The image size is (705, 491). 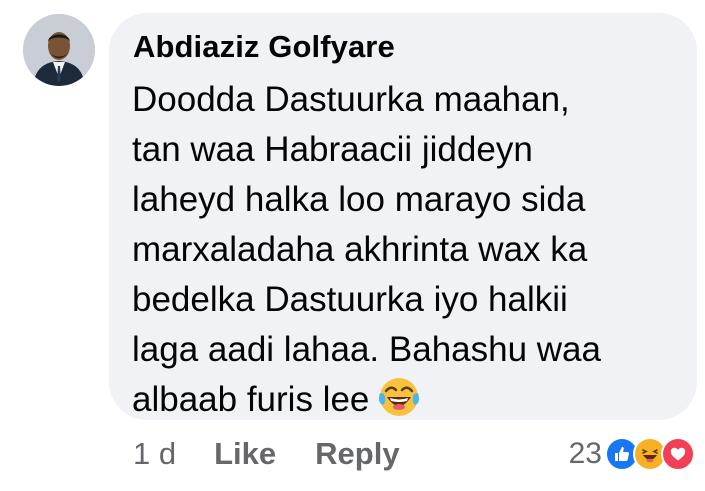 What do you see at coordinates (332, 149) in the screenshot?
I see `comment-line: tan waa Habraacii jiddeyn` at bounding box center [332, 149].